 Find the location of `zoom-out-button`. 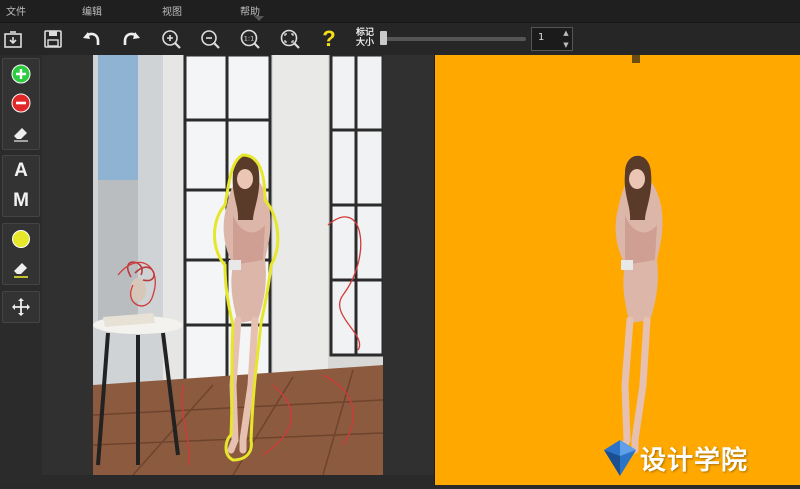

zoom-out-button is located at coordinates (210, 39).